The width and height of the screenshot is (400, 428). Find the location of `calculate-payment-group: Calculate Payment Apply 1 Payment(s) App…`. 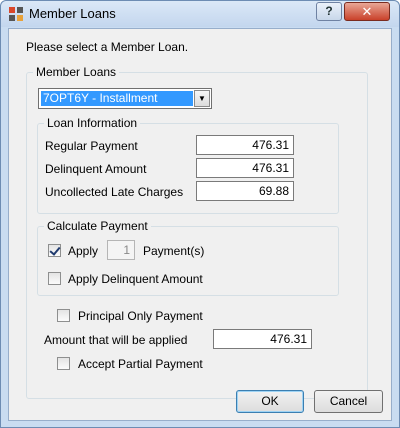

calculate-payment-group: Calculate Payment Apply 1 Payment(s) App… is located at coordinates (188, 257).